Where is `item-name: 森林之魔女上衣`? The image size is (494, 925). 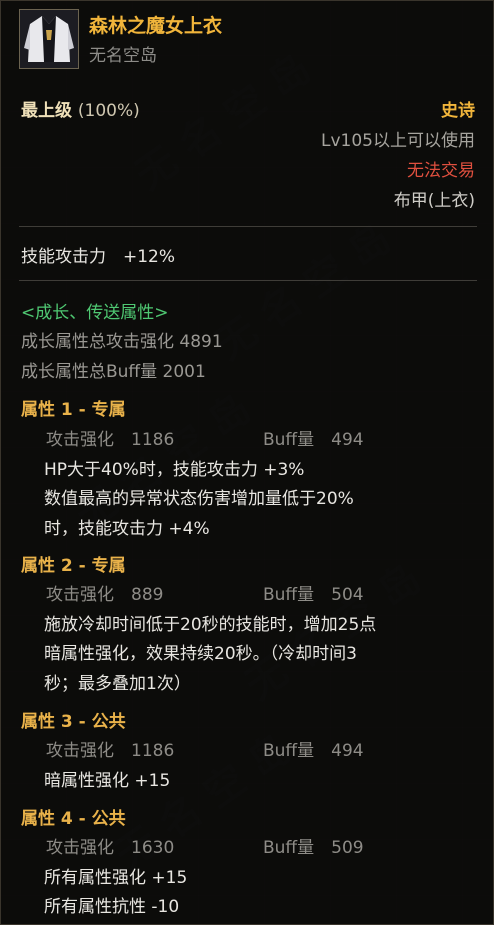
item-name: 森林之魔女上衣 is located at coordinates (156, 26).